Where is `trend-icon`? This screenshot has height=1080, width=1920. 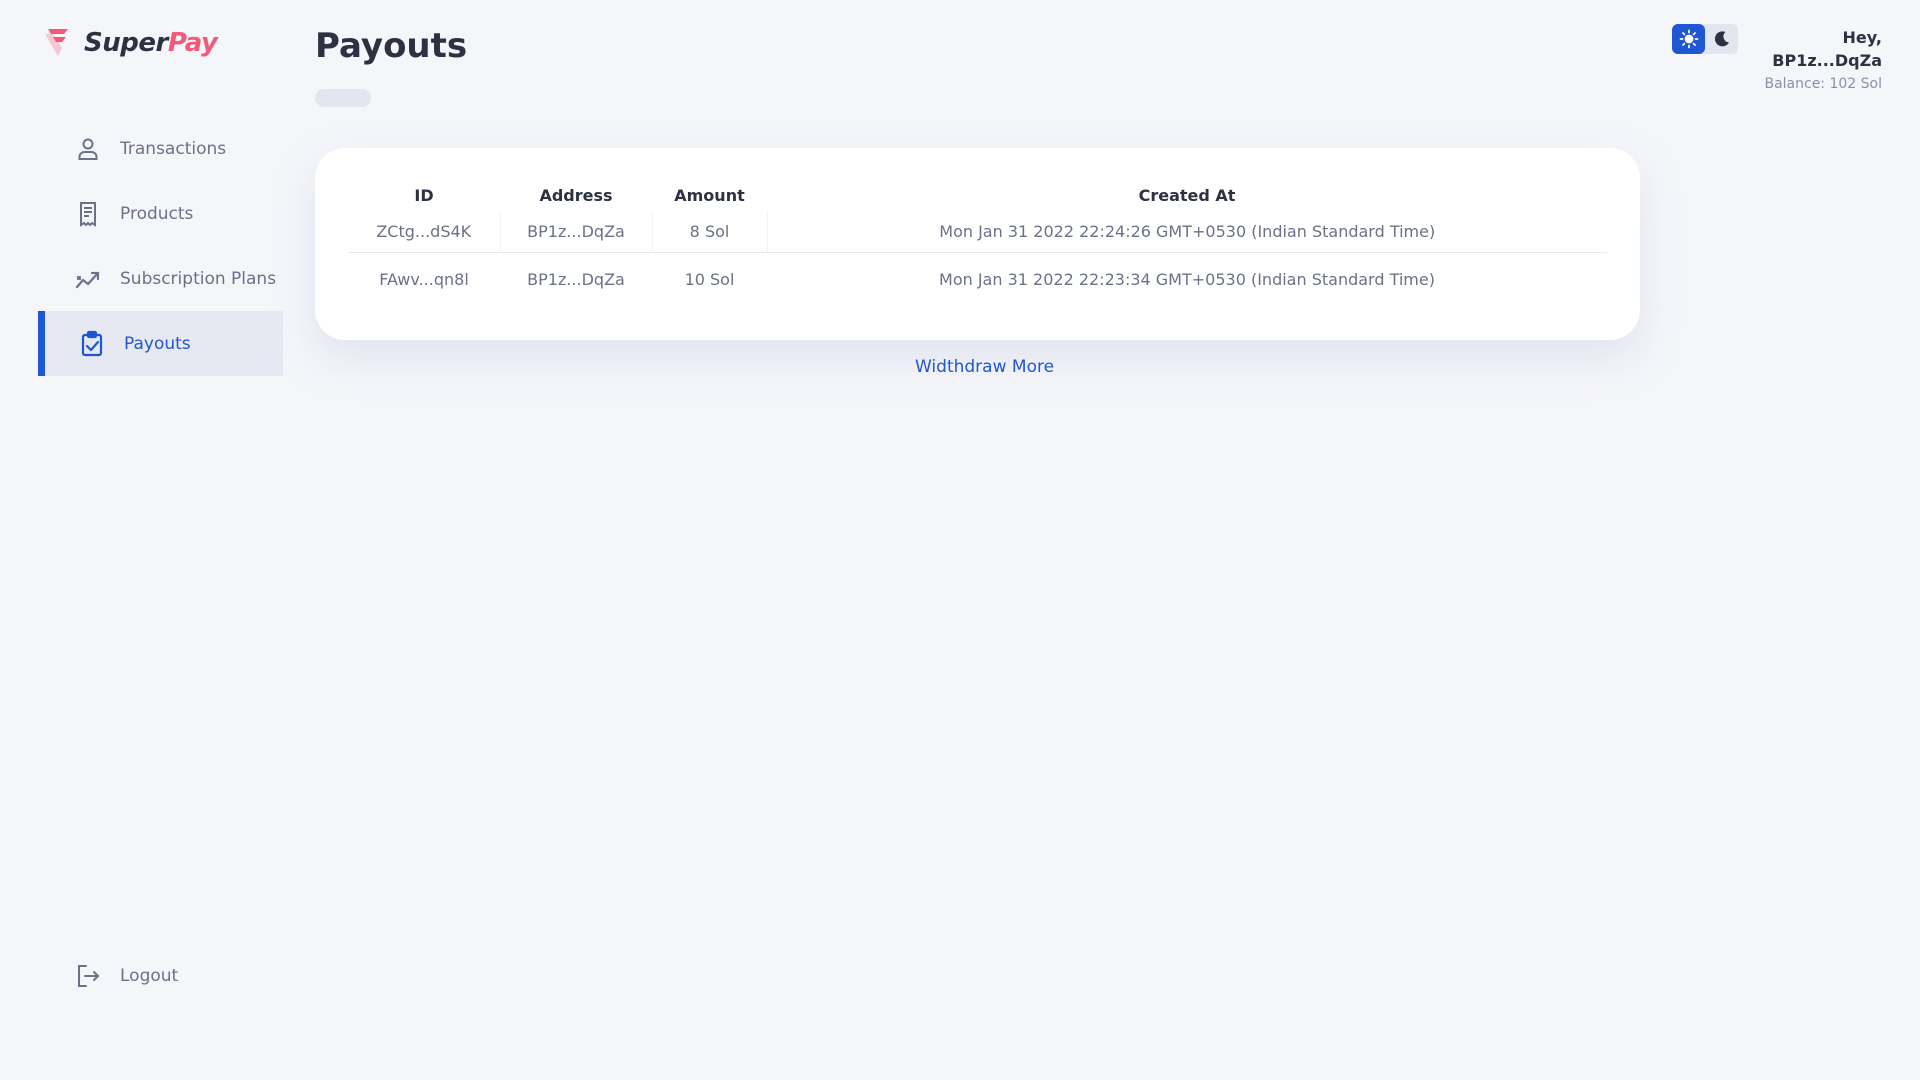
trend-icon is located at coordinates (87, 279).